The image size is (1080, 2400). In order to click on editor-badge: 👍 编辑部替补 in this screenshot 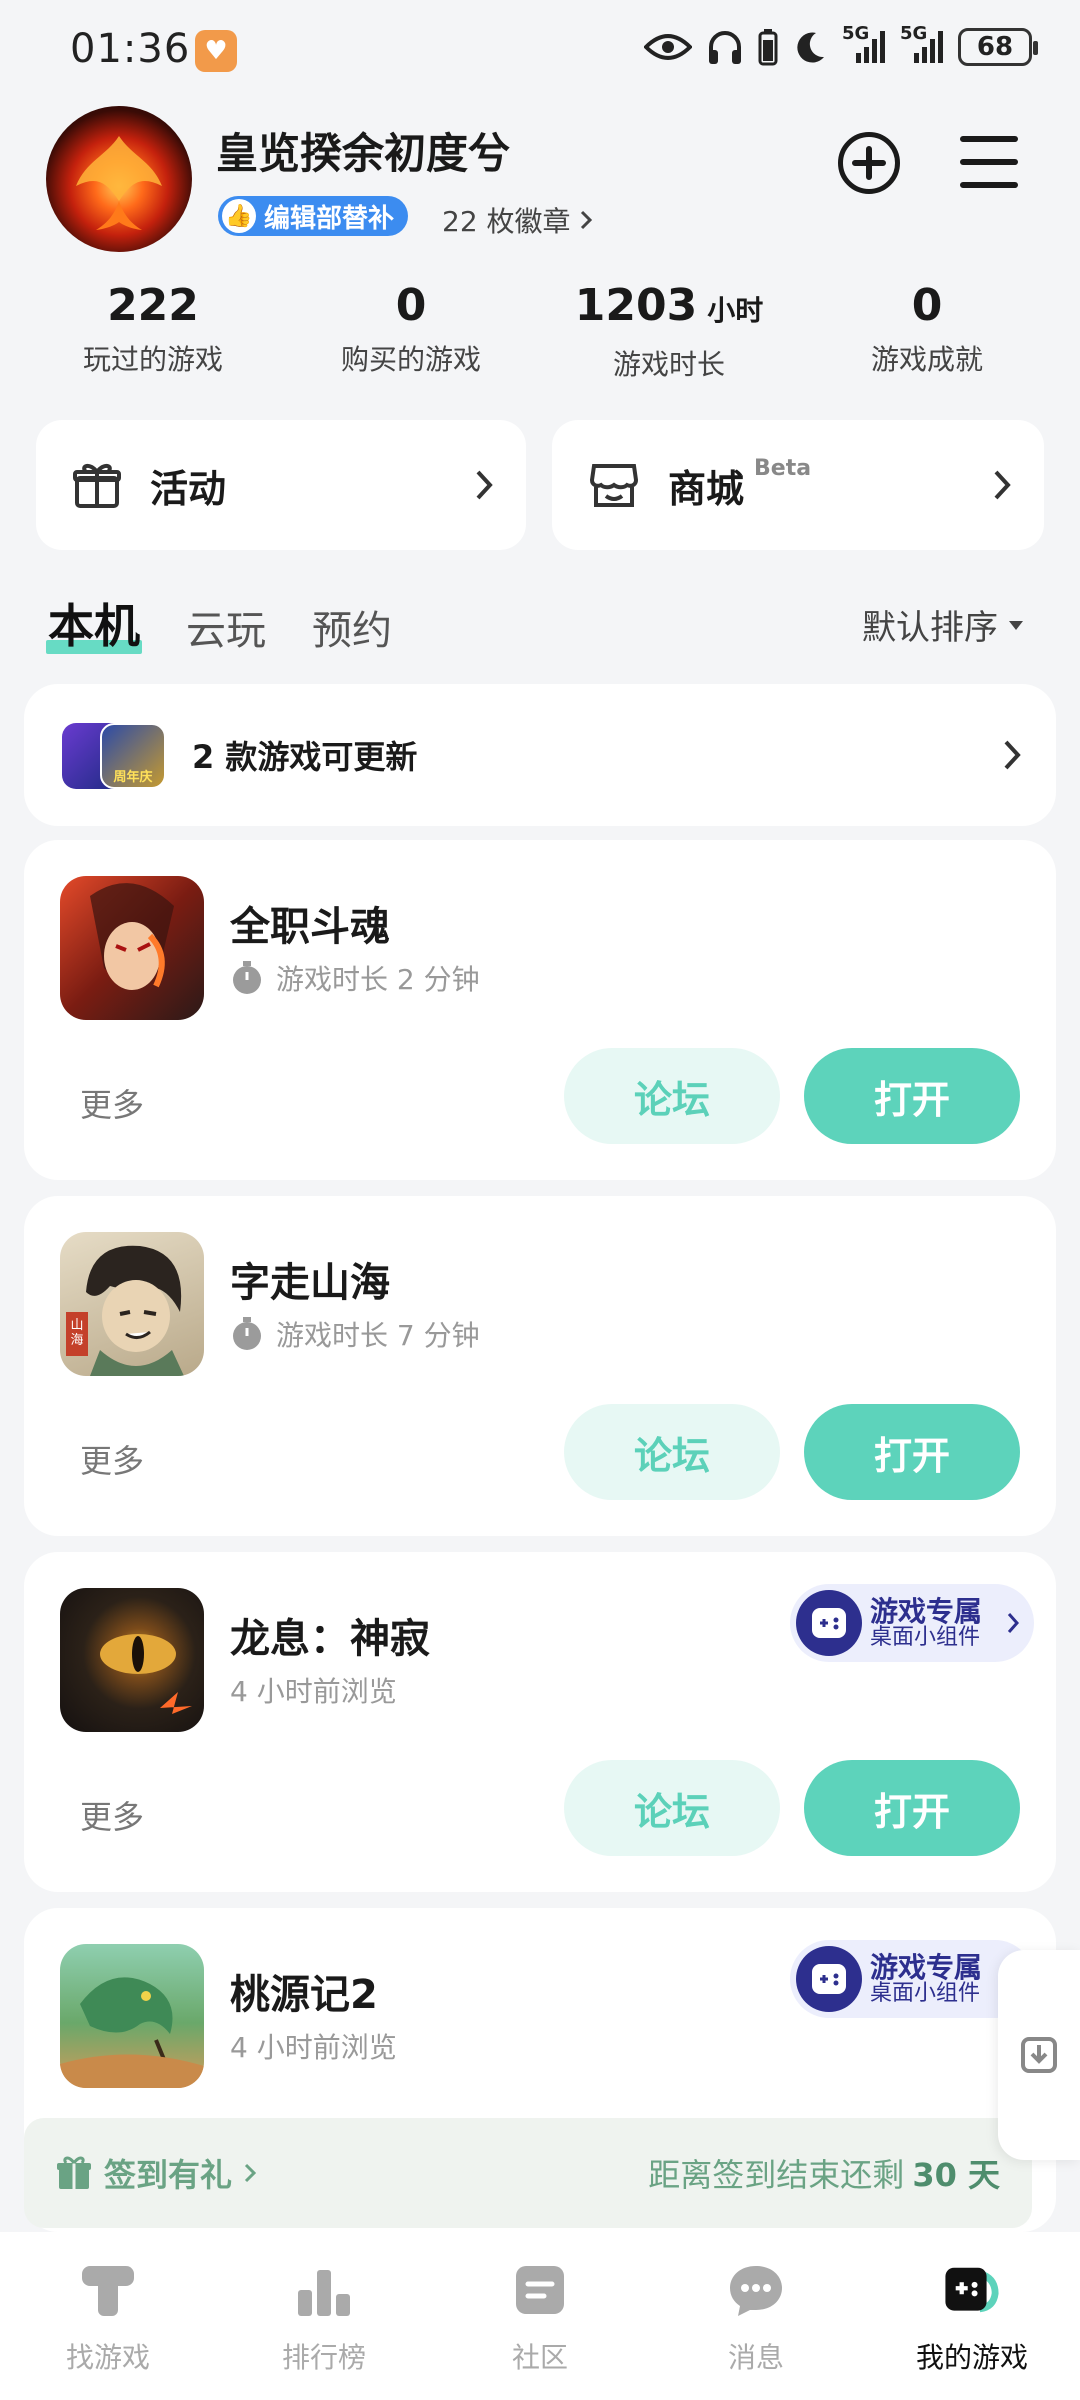, I will do `click(313, 216)`.